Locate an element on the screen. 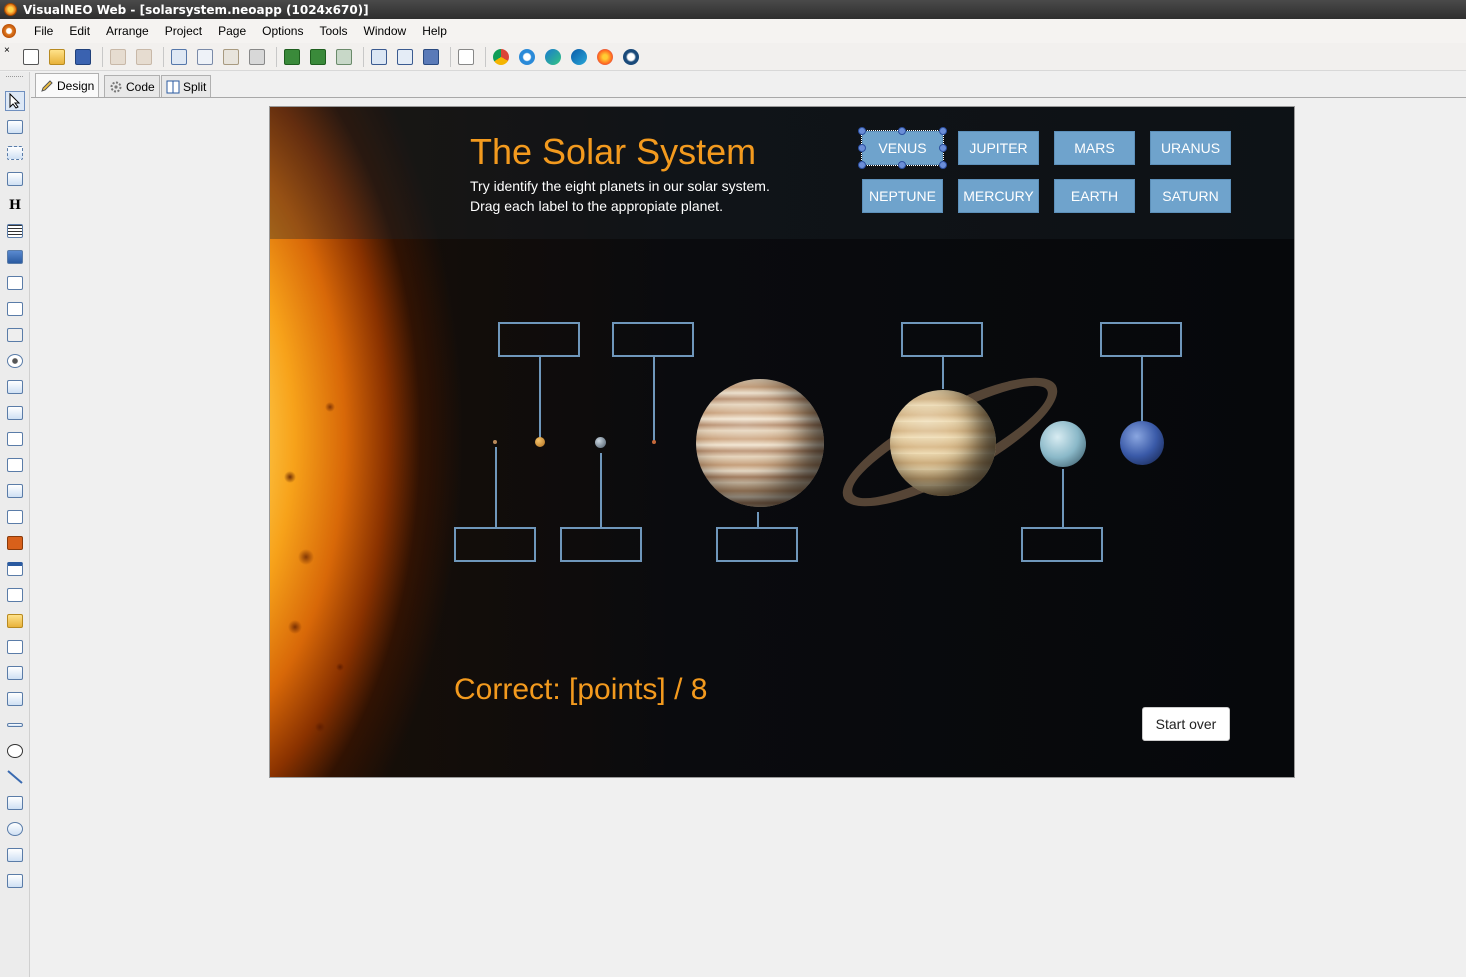  textarea-tool-icon is located at coordinates (15, 439).